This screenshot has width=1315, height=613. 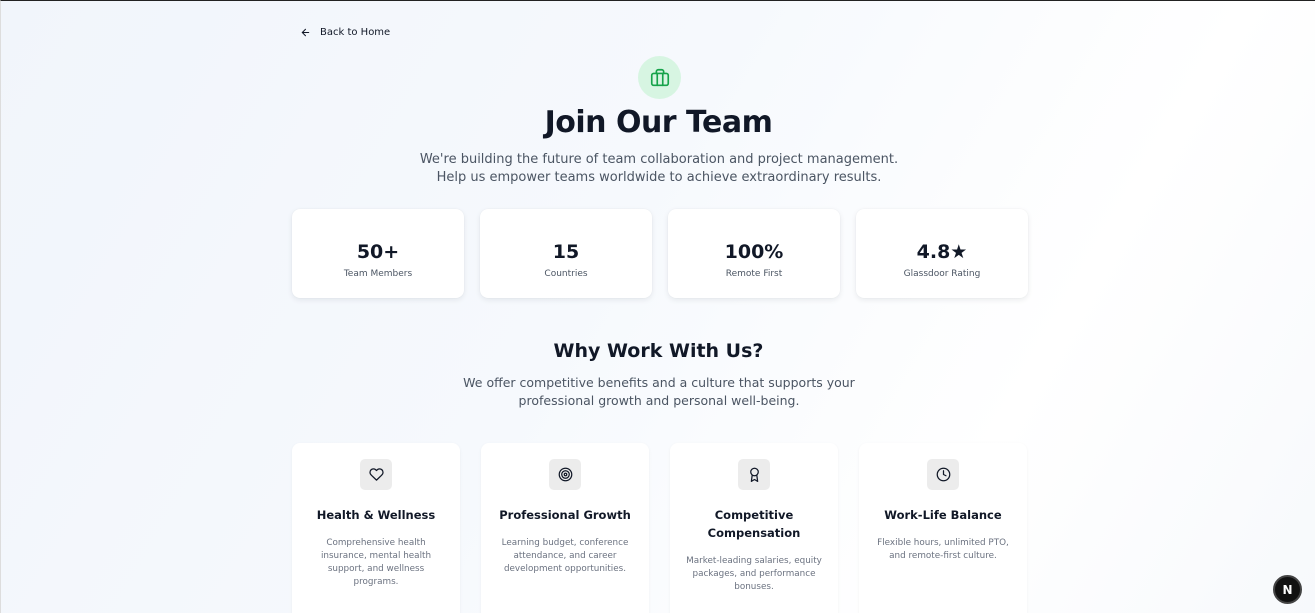 What do you see at coordinates (658, 351) in the screenshot?
I see `why-section-title: Why Work With Us?` at bounding box center [658, 351].